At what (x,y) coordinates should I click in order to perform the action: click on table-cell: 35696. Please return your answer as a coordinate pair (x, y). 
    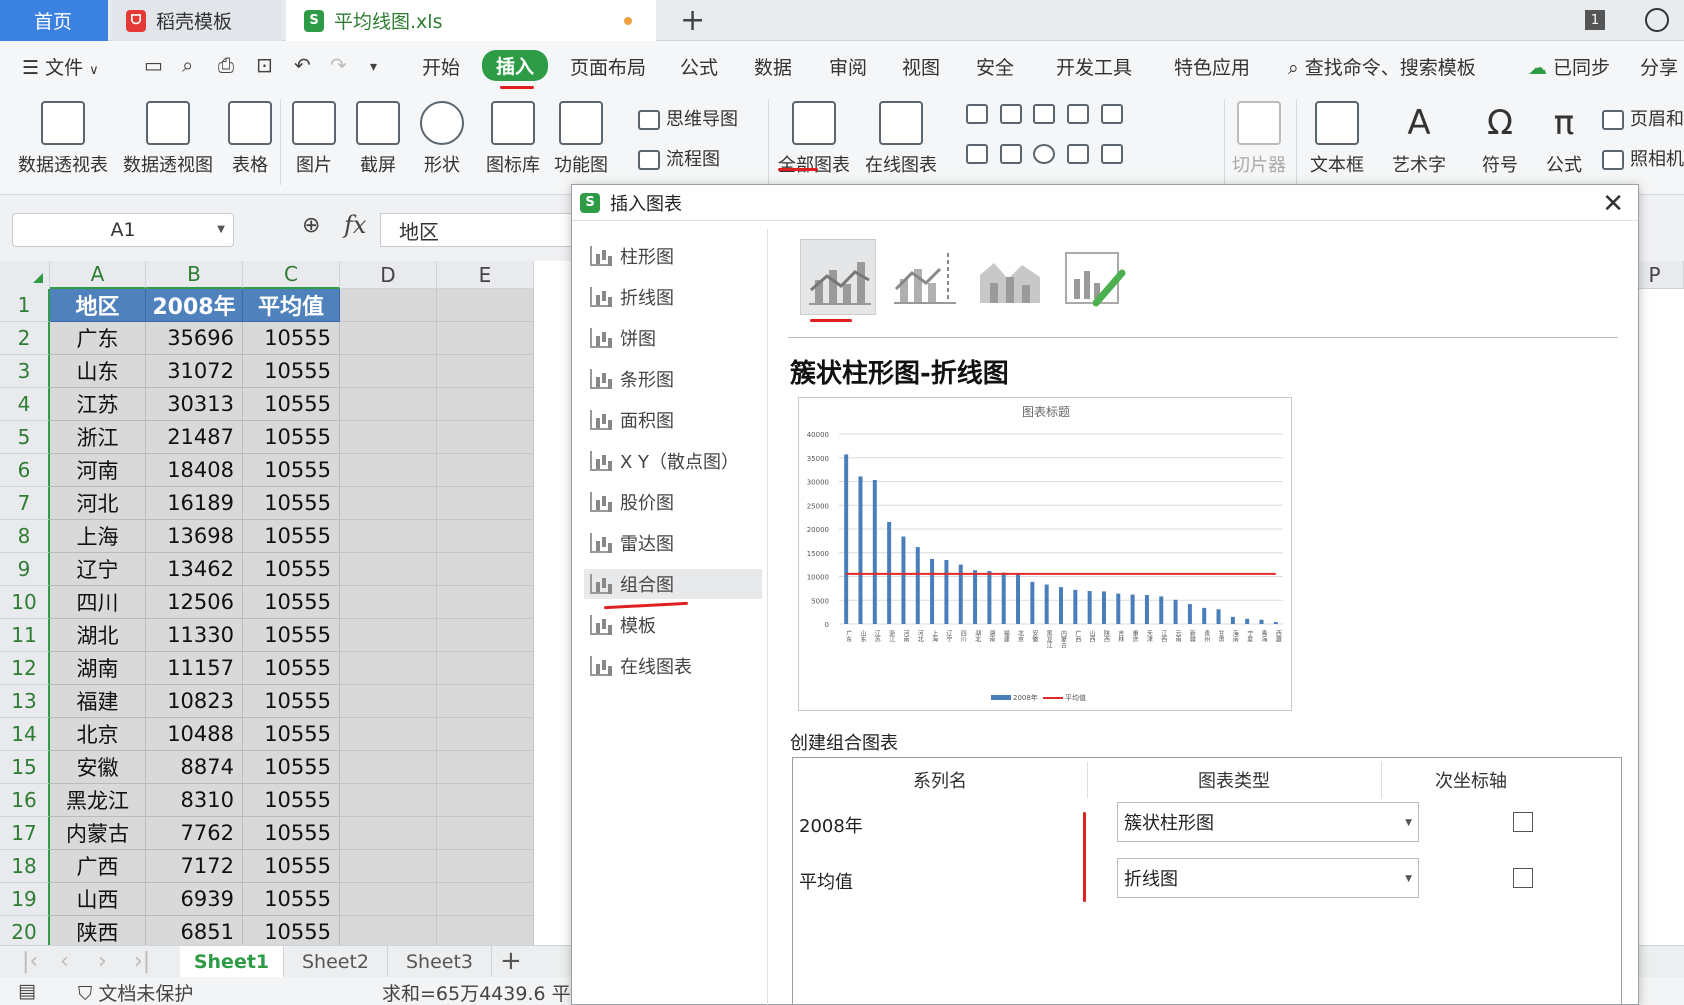
    Looking at the image, I should click on (194, 338).